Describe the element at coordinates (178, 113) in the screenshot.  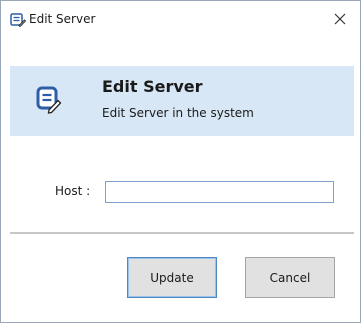
I see `header-subtitle: Edit Server in the system` at that location.